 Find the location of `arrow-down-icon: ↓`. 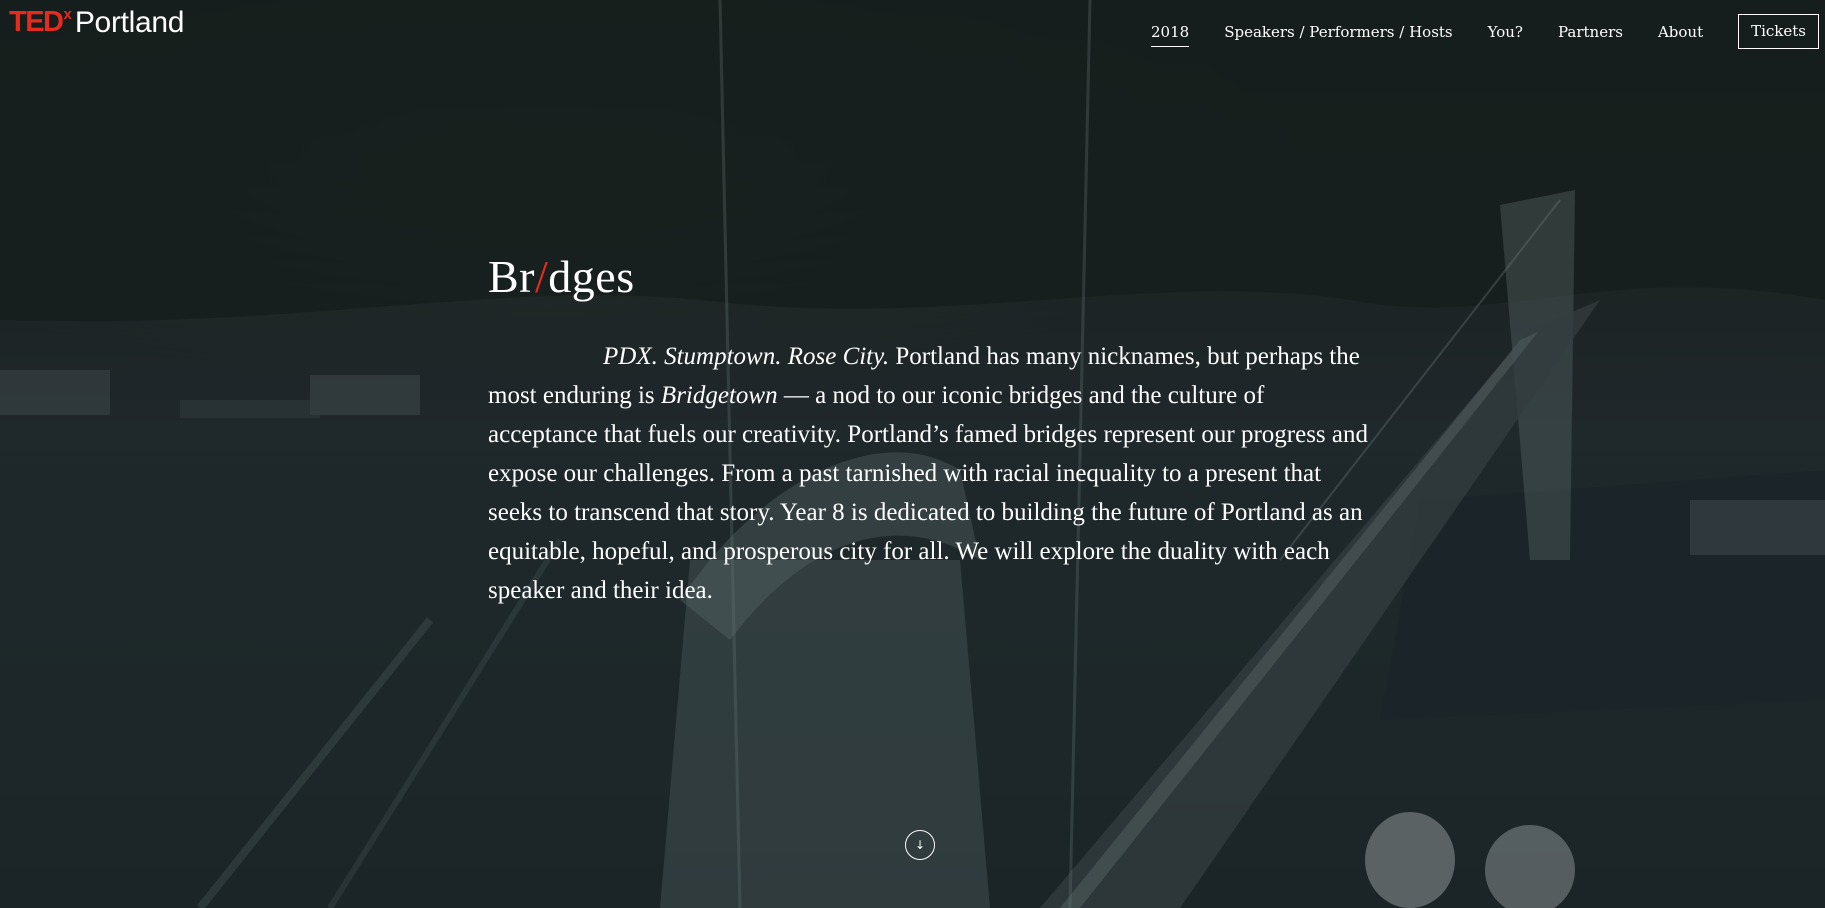

arrow-down-icon: ↓ is located at coordinates (920, 845).